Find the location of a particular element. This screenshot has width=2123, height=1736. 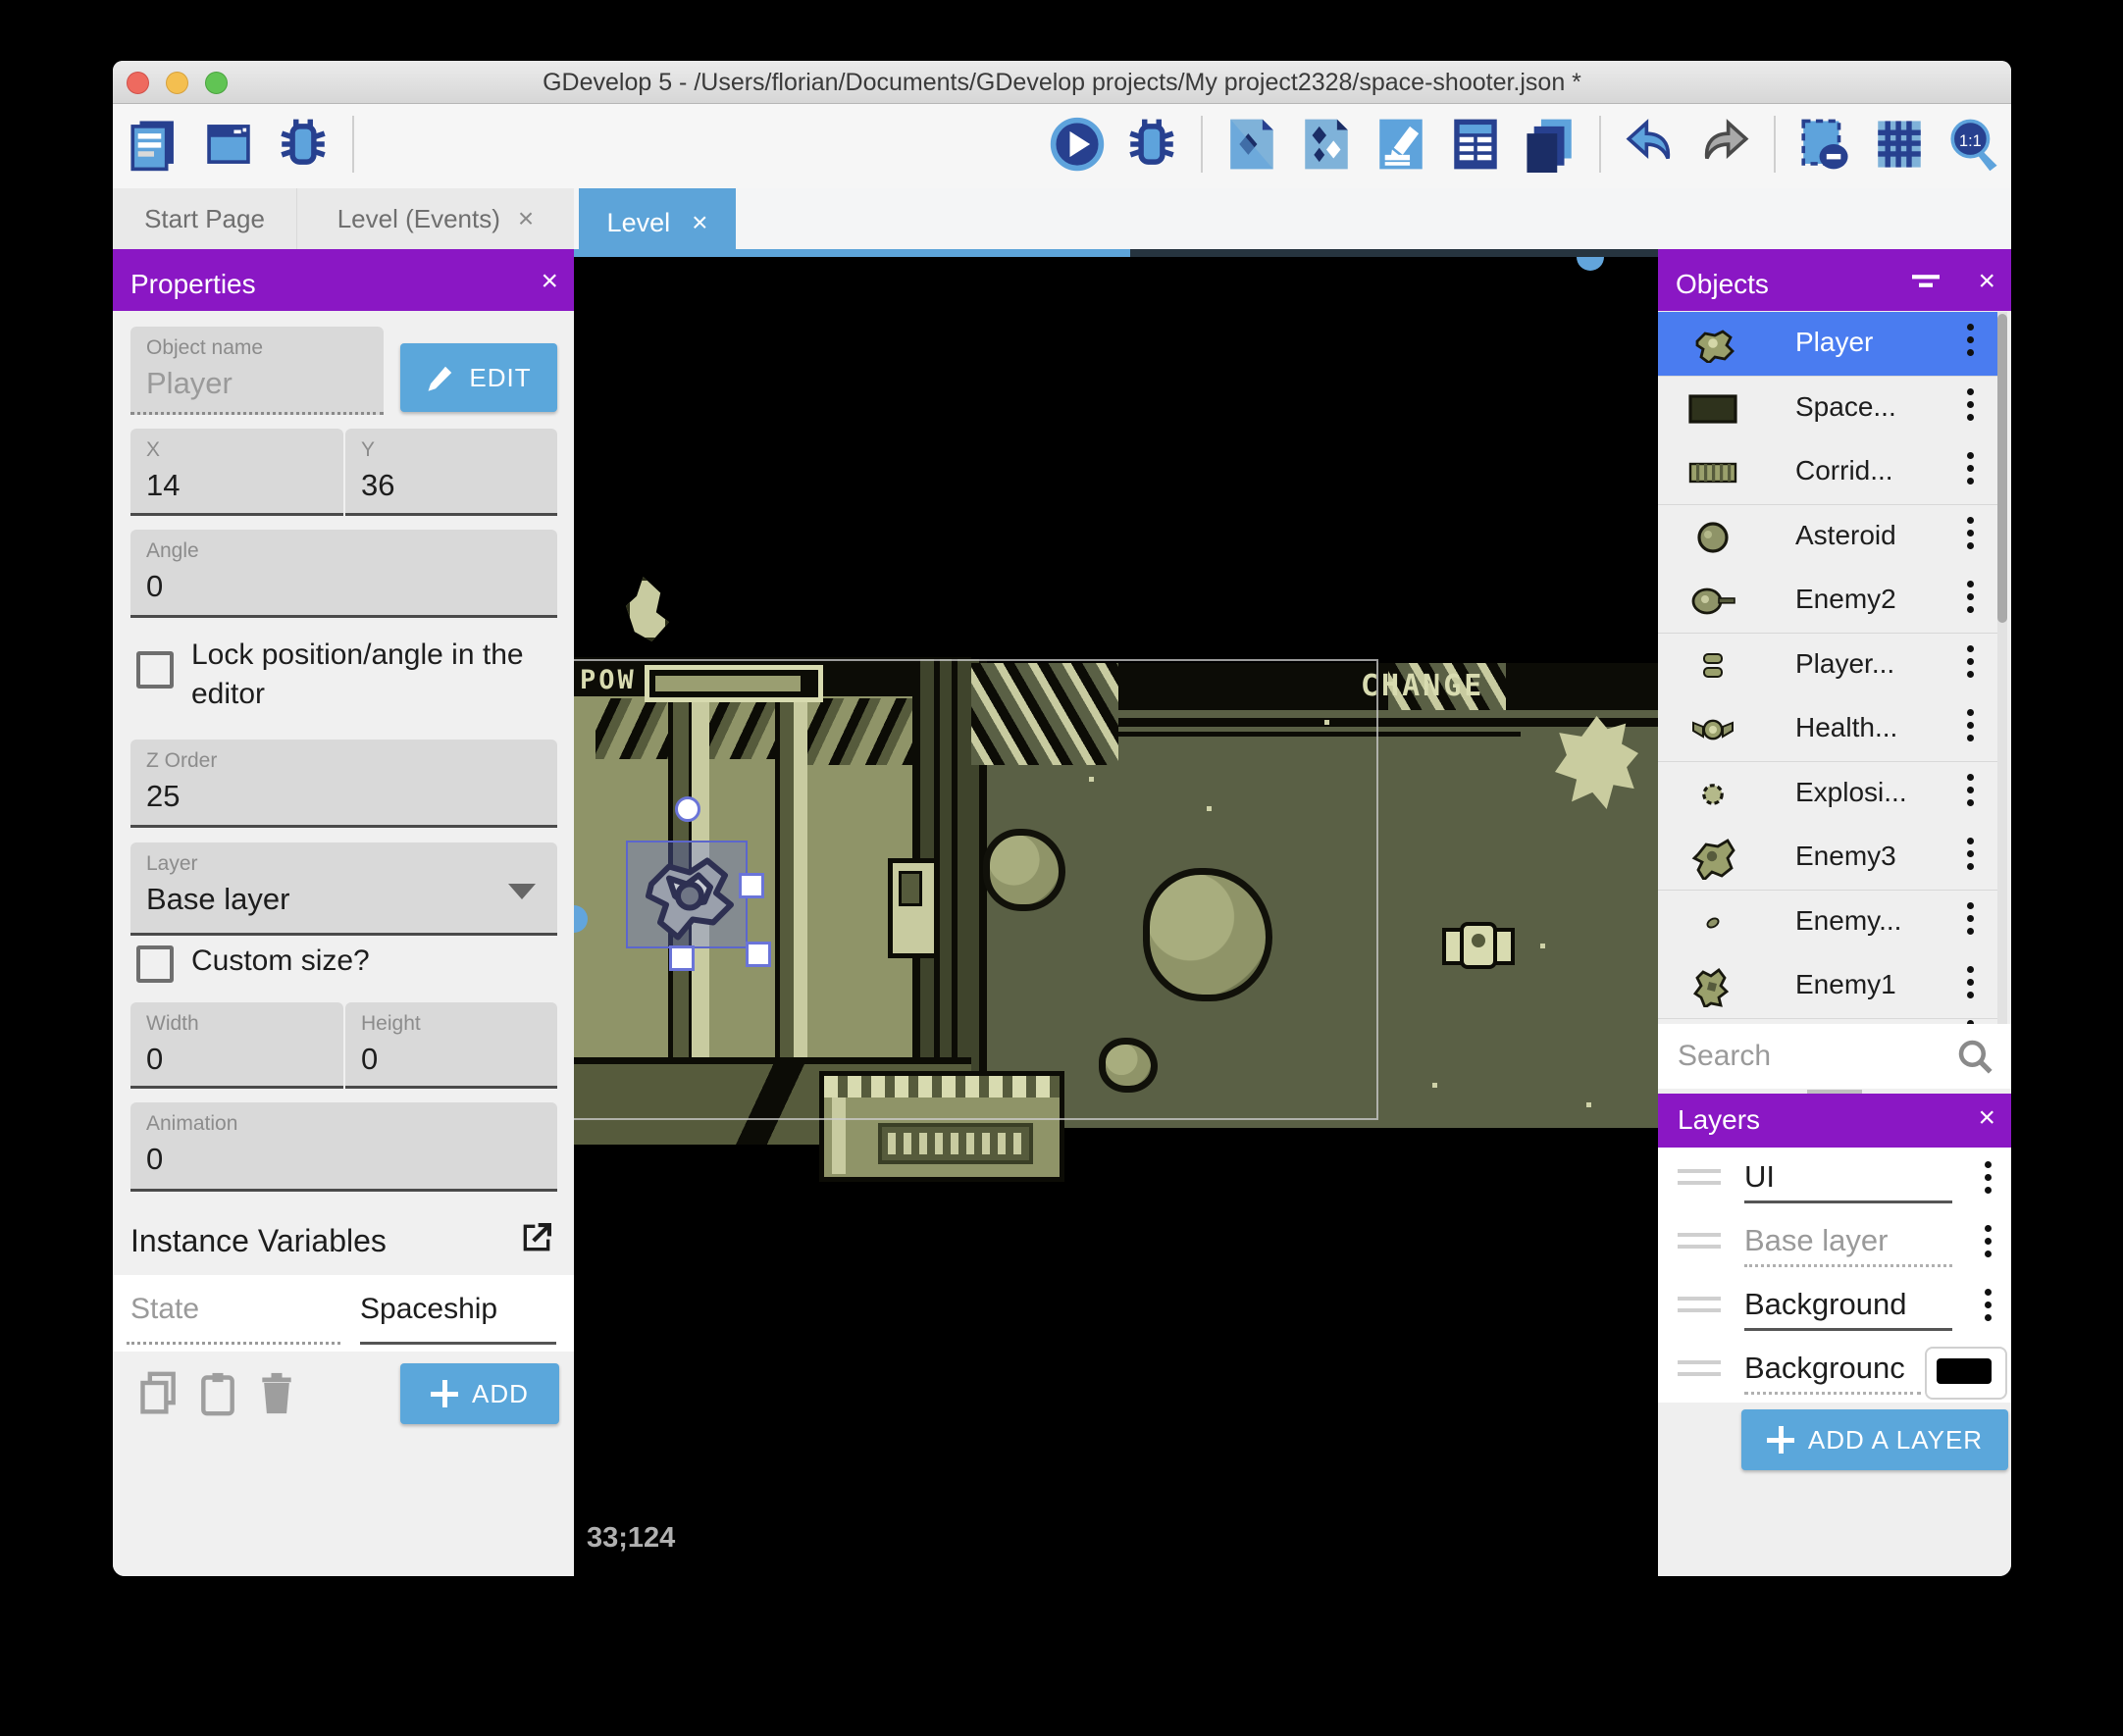

variable-name: State is located at coordinates (165, 1310).